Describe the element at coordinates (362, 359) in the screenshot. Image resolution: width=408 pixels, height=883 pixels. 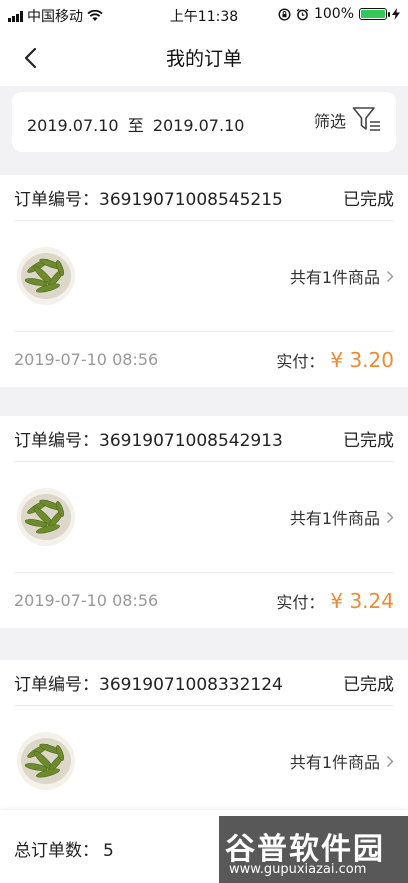
I see `paid-amount: ¥ 3.20` at that location.